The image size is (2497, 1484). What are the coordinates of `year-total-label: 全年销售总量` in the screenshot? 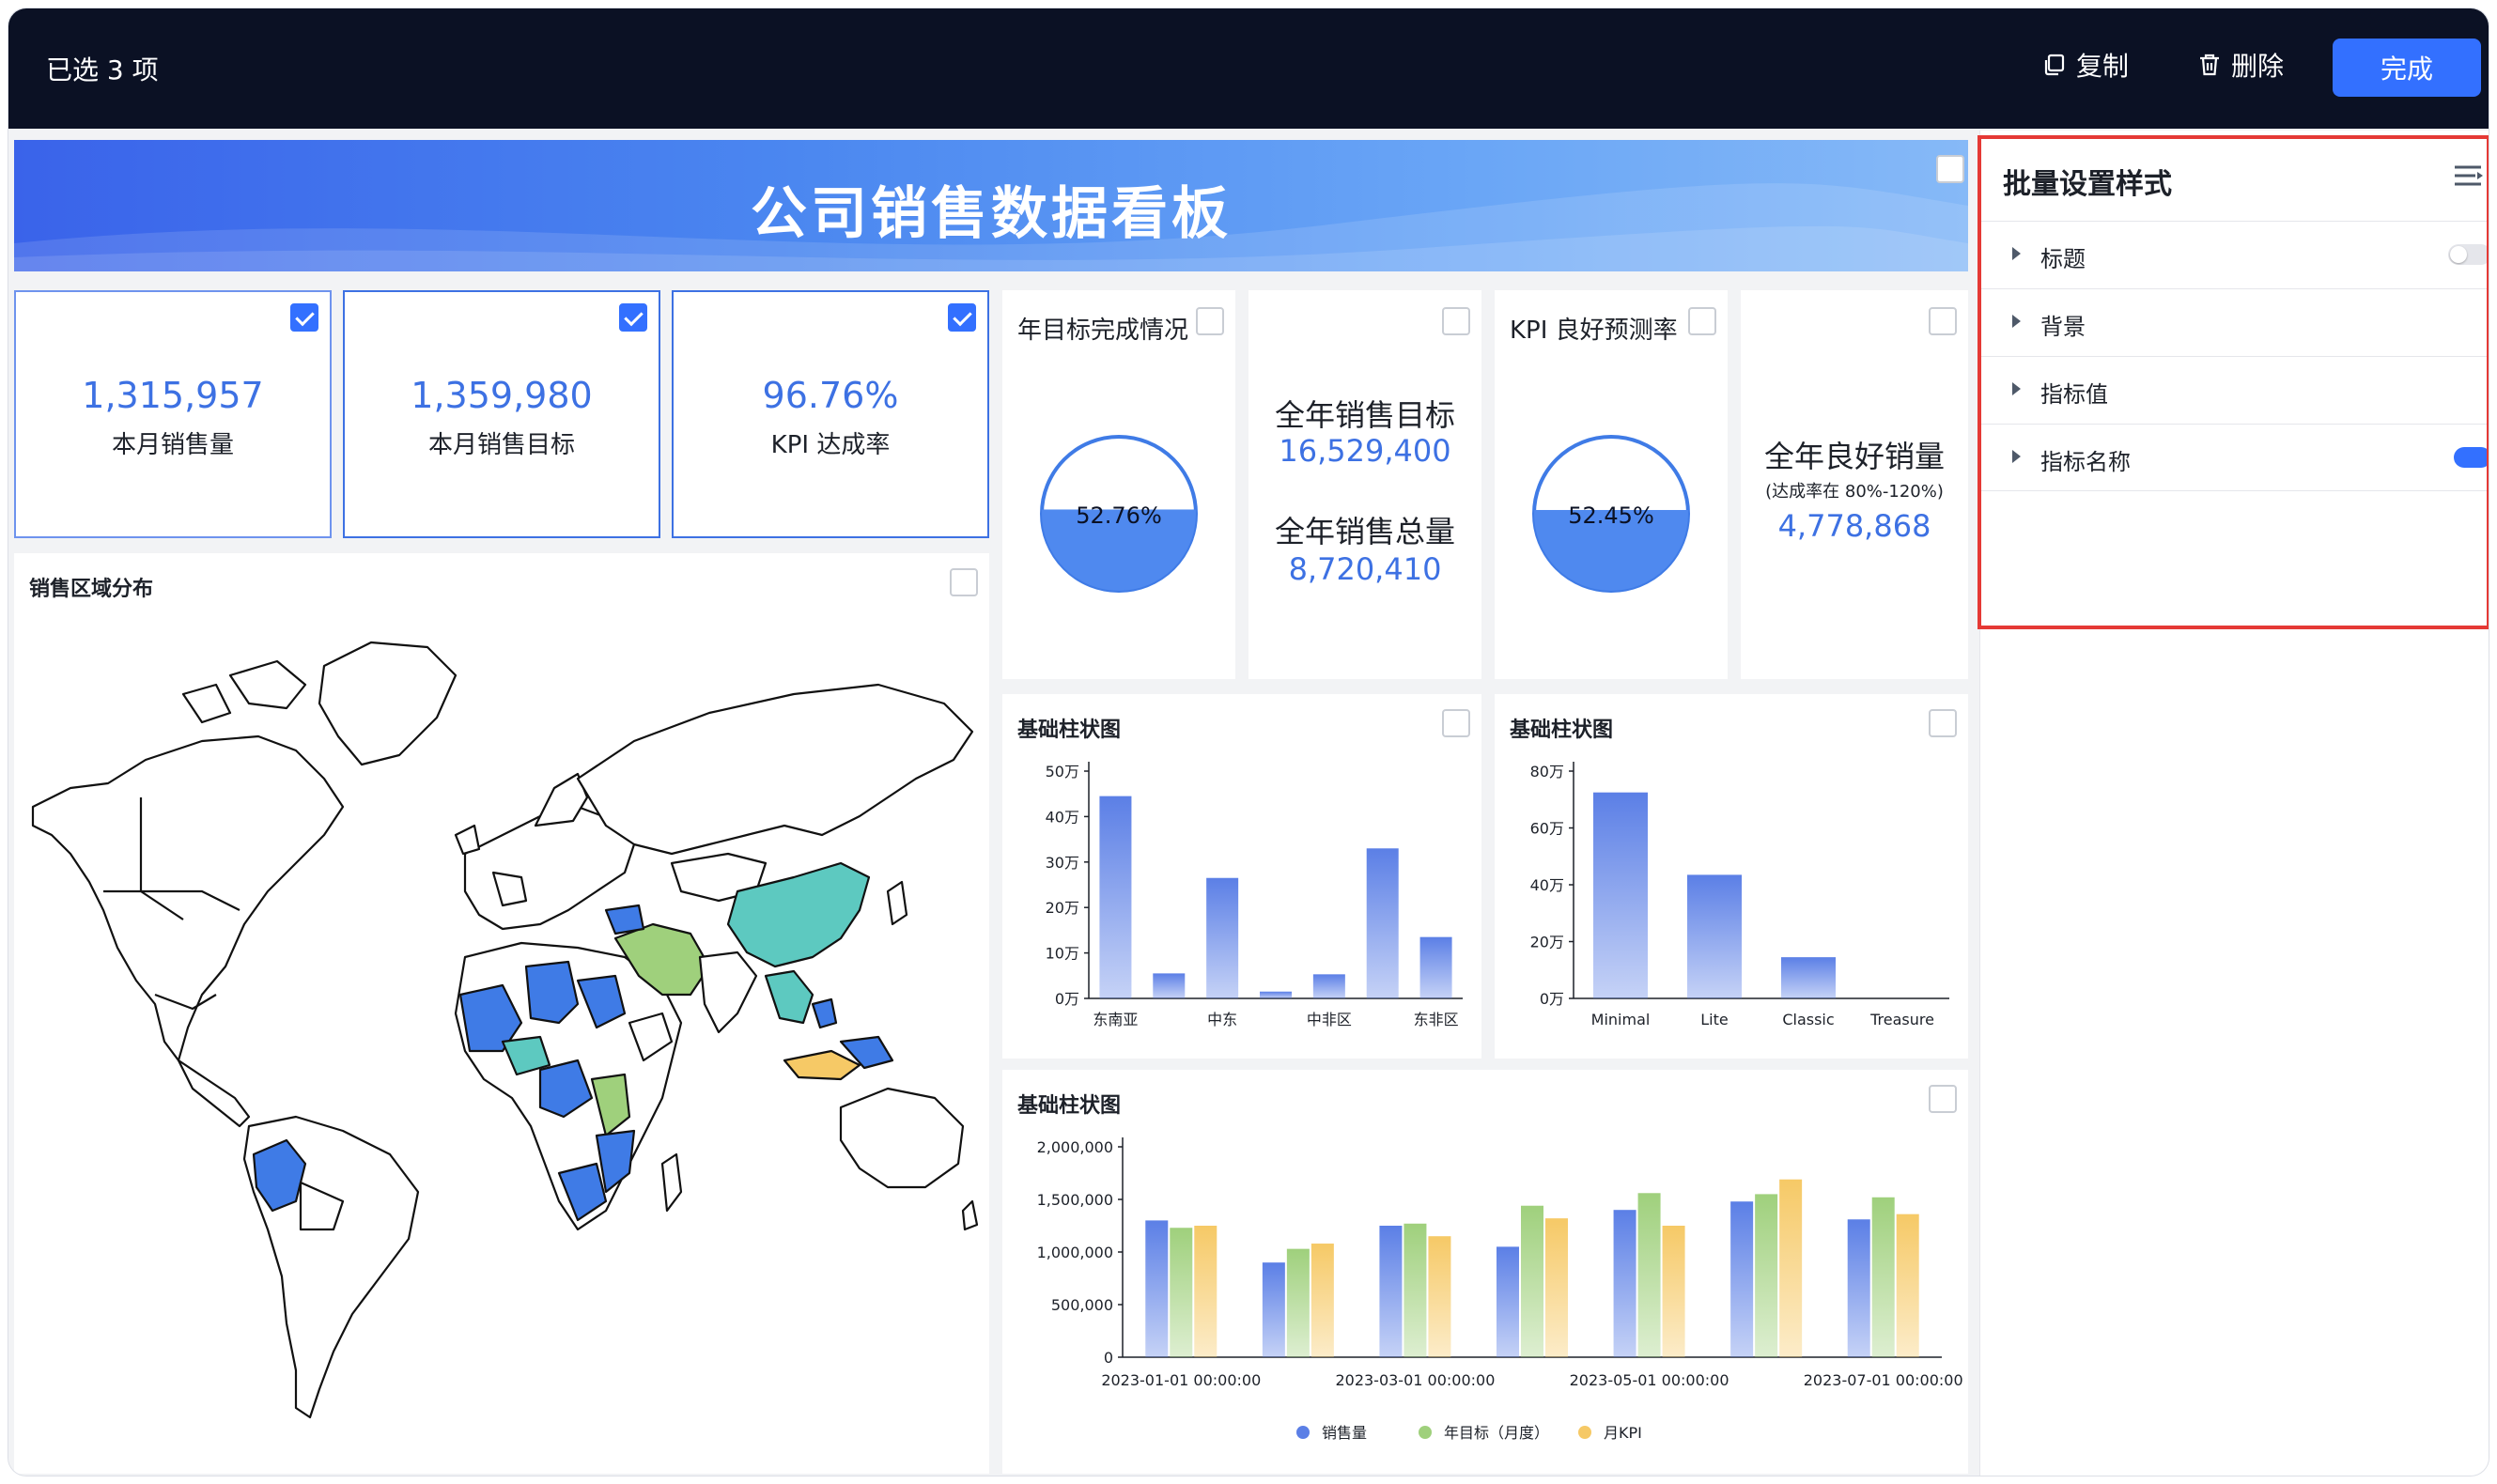 It's located at (1364, 531).